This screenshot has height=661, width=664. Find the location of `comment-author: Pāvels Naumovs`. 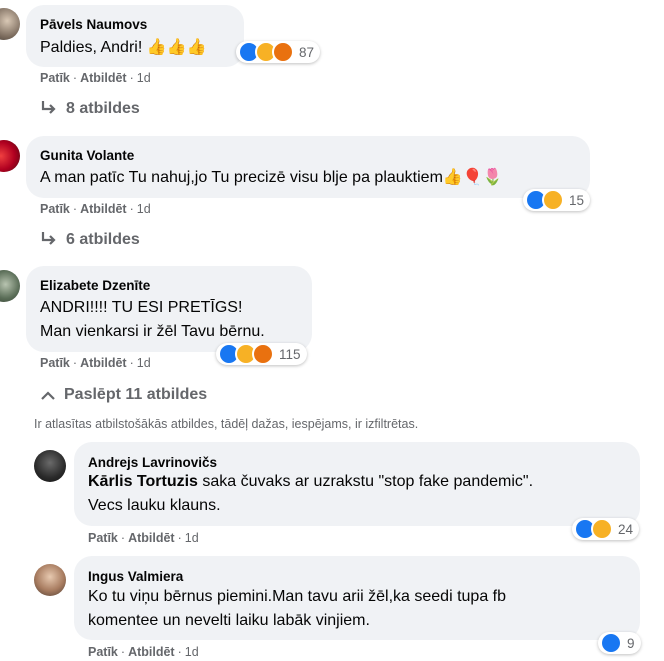

comment-author: Pāvels Naumovs is located at coordinates (93, 24).